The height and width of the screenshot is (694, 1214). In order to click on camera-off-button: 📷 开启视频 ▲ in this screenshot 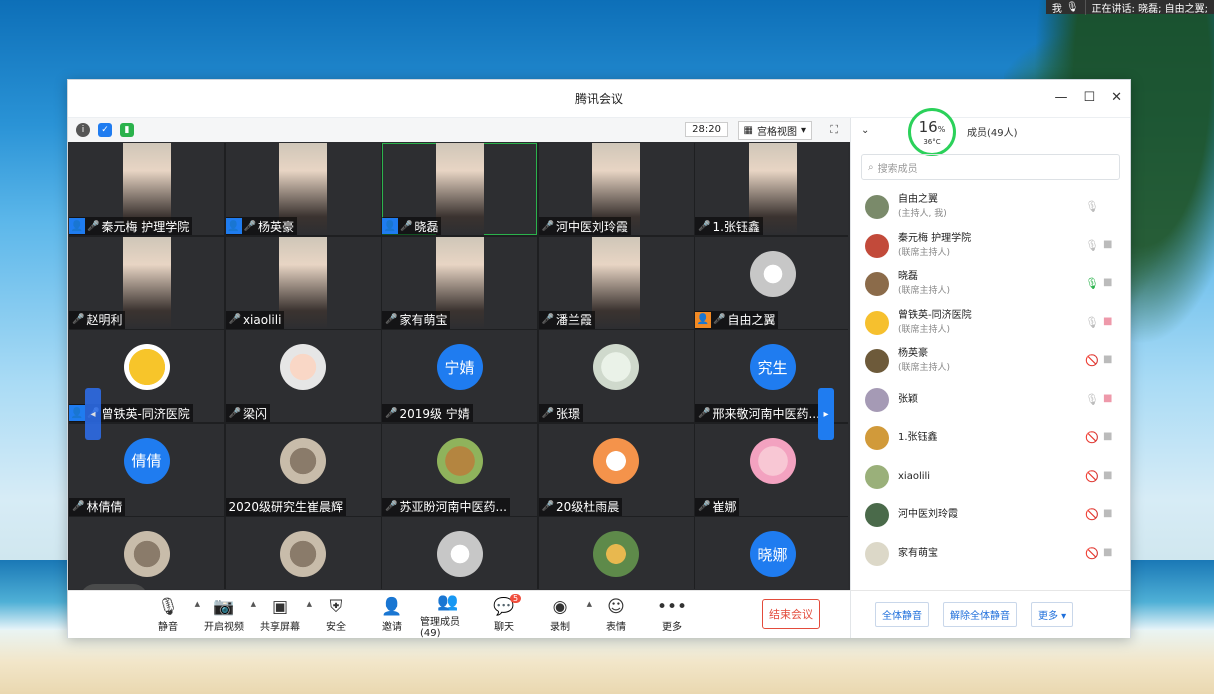, I will do `click(226, 614)`.